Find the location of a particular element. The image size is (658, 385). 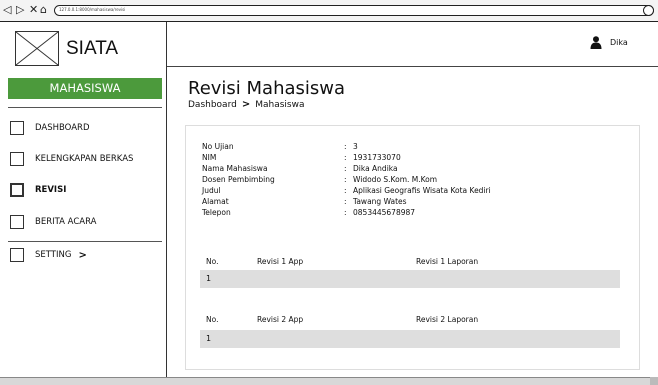

info-label: Telepon is located at coordinates (216, 212).